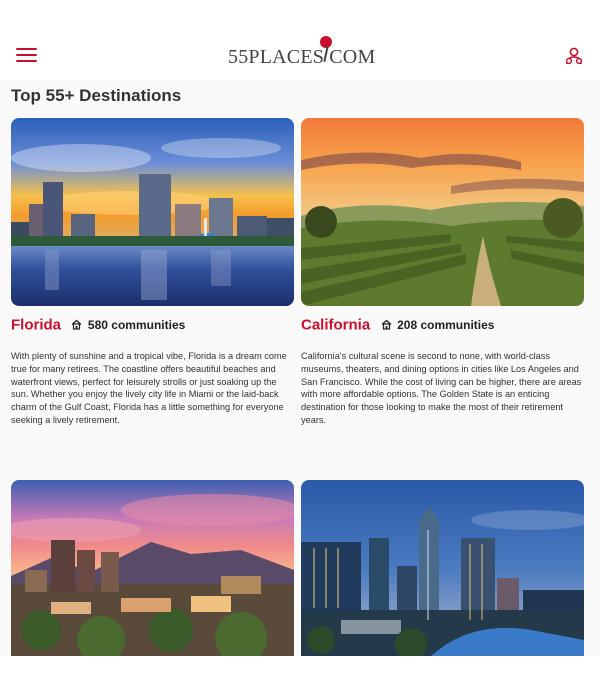 The height and width of the screenshot is (680, 600). Describe the element at coordinates (96, 95) in the screenshot. I see `section-title: Top 55+ Destinations` at that location.